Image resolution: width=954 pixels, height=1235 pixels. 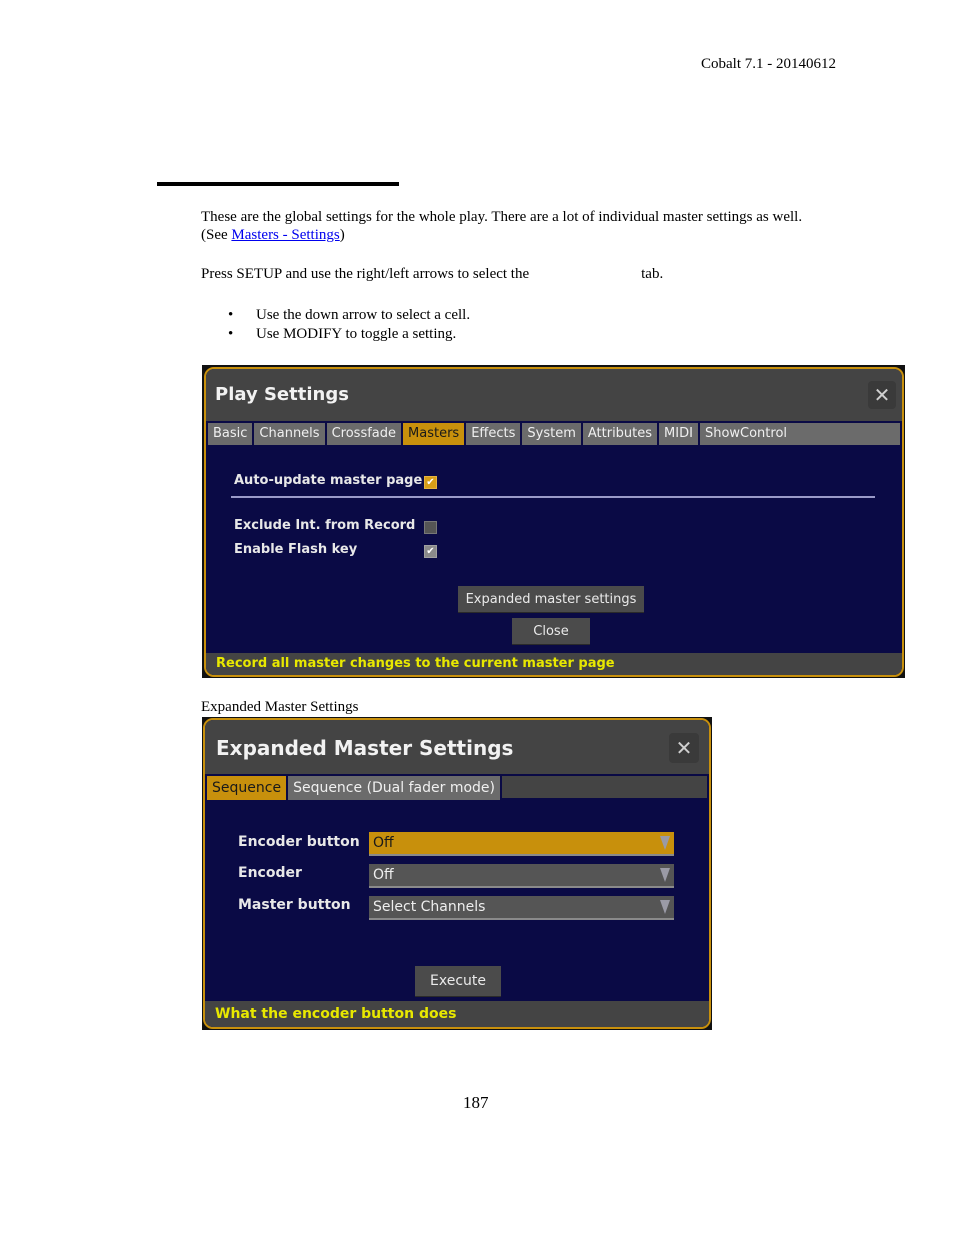 What do you see at coordinates (270, 873) in the screenshot?
I see `encoder-label: Encoder` at bounding box center [270, 873].